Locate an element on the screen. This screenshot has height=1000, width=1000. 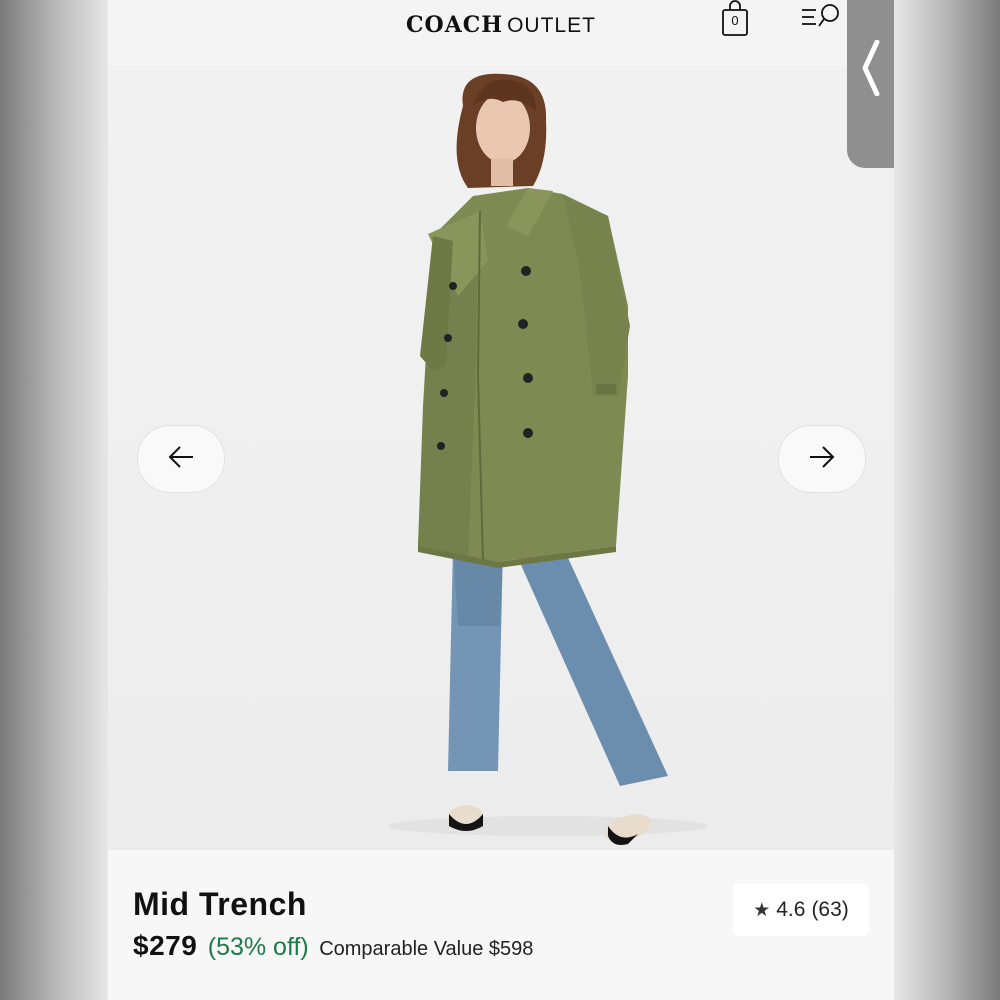
star-icon: ★ is located at coordinates (762, 910).